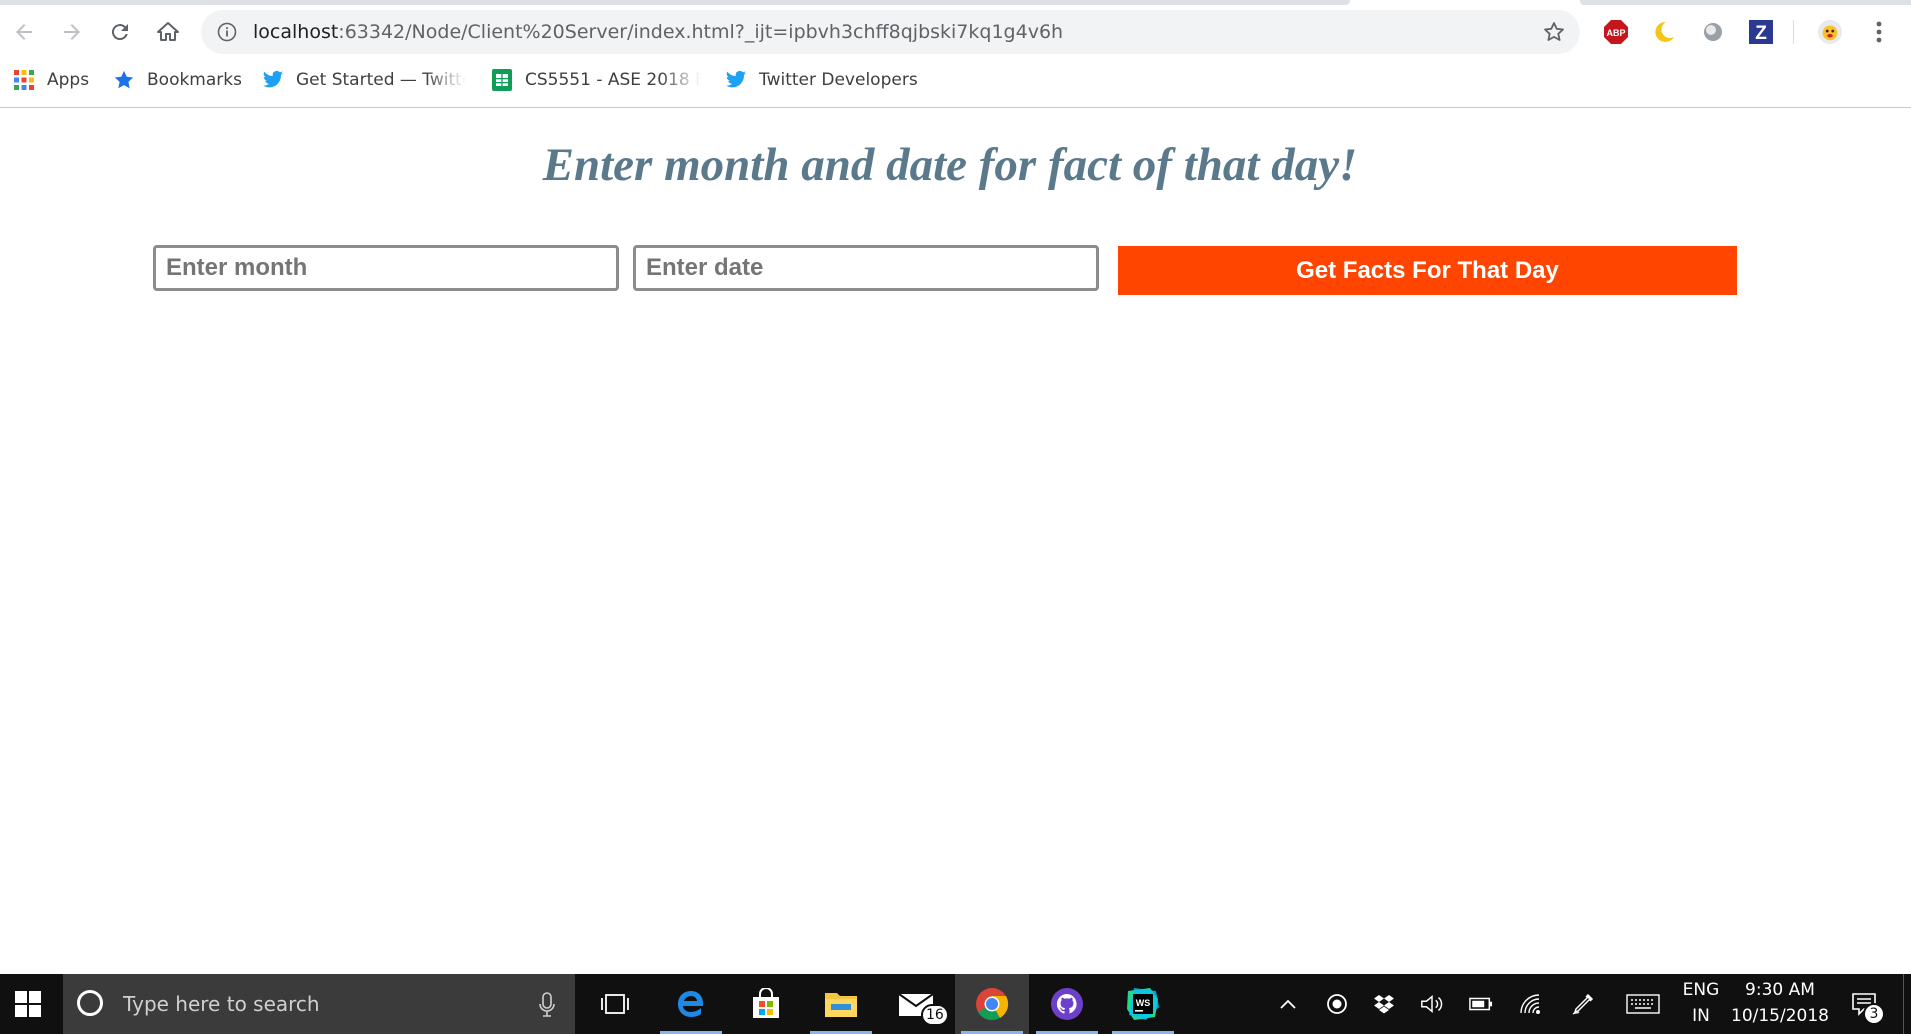 Image resolution: width=1911 pixels, height=1034 pixels. Describe the element at coordinates (1907, 1004) in the screenshot. I see `show-desktop-strip` at that location.